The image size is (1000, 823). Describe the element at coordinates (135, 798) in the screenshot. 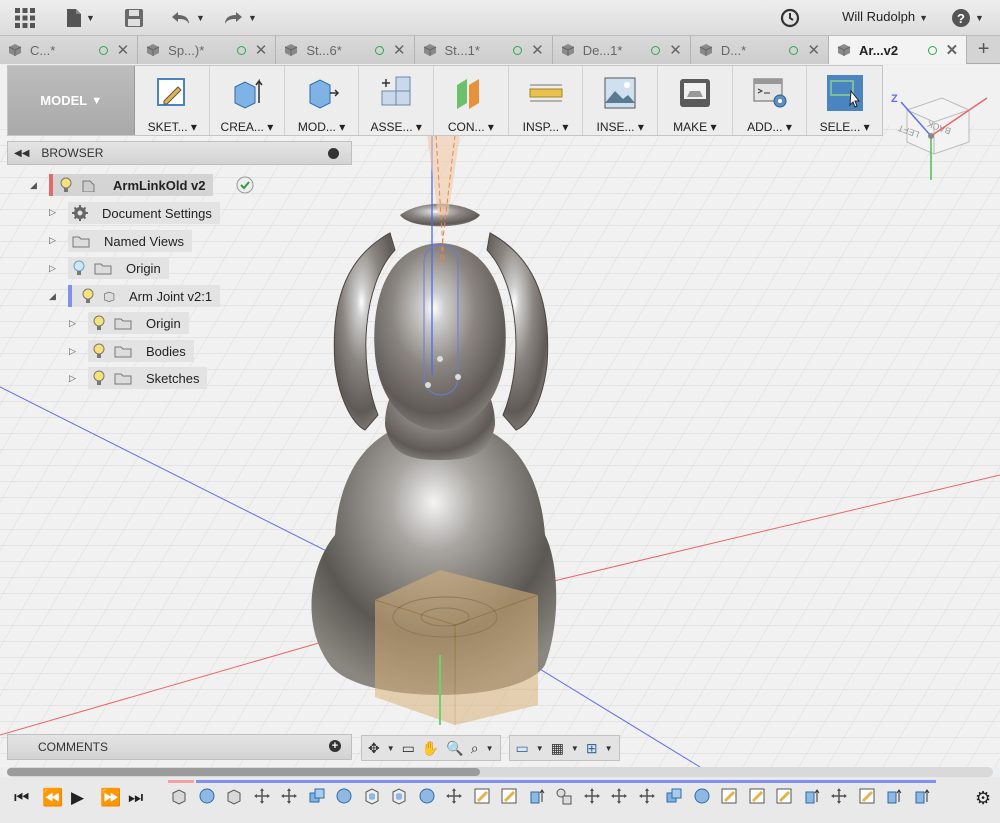

I see `skip-to-end-icon: ⏭` at that location.